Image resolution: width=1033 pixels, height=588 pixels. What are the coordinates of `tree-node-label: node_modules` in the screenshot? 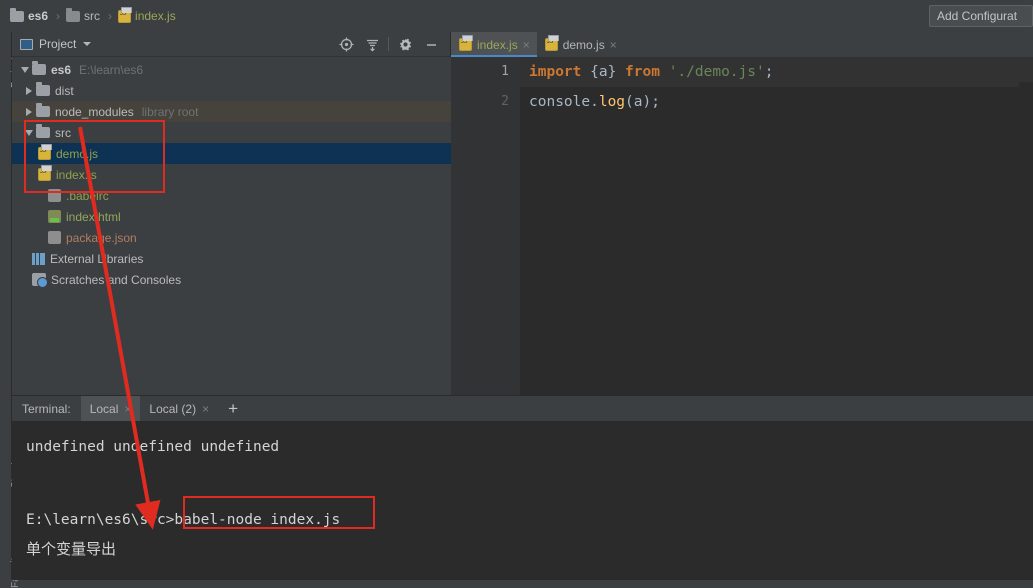 It's located at (94, 111).